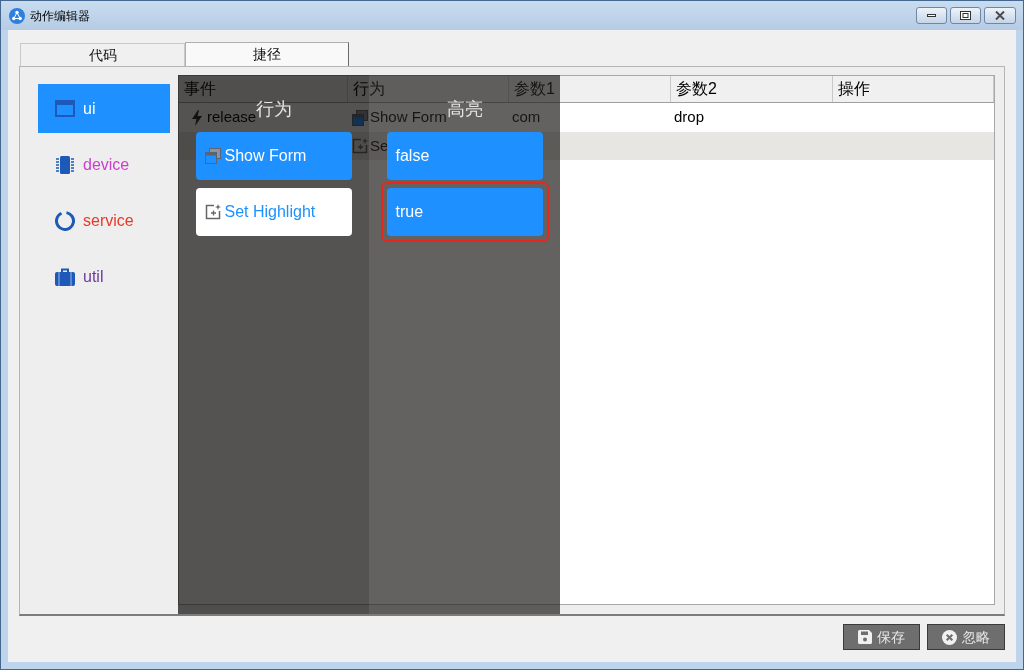  Describe the element at coordinates (689, 117) in the screenshot. I see `table-cell-text: drop` at that location.